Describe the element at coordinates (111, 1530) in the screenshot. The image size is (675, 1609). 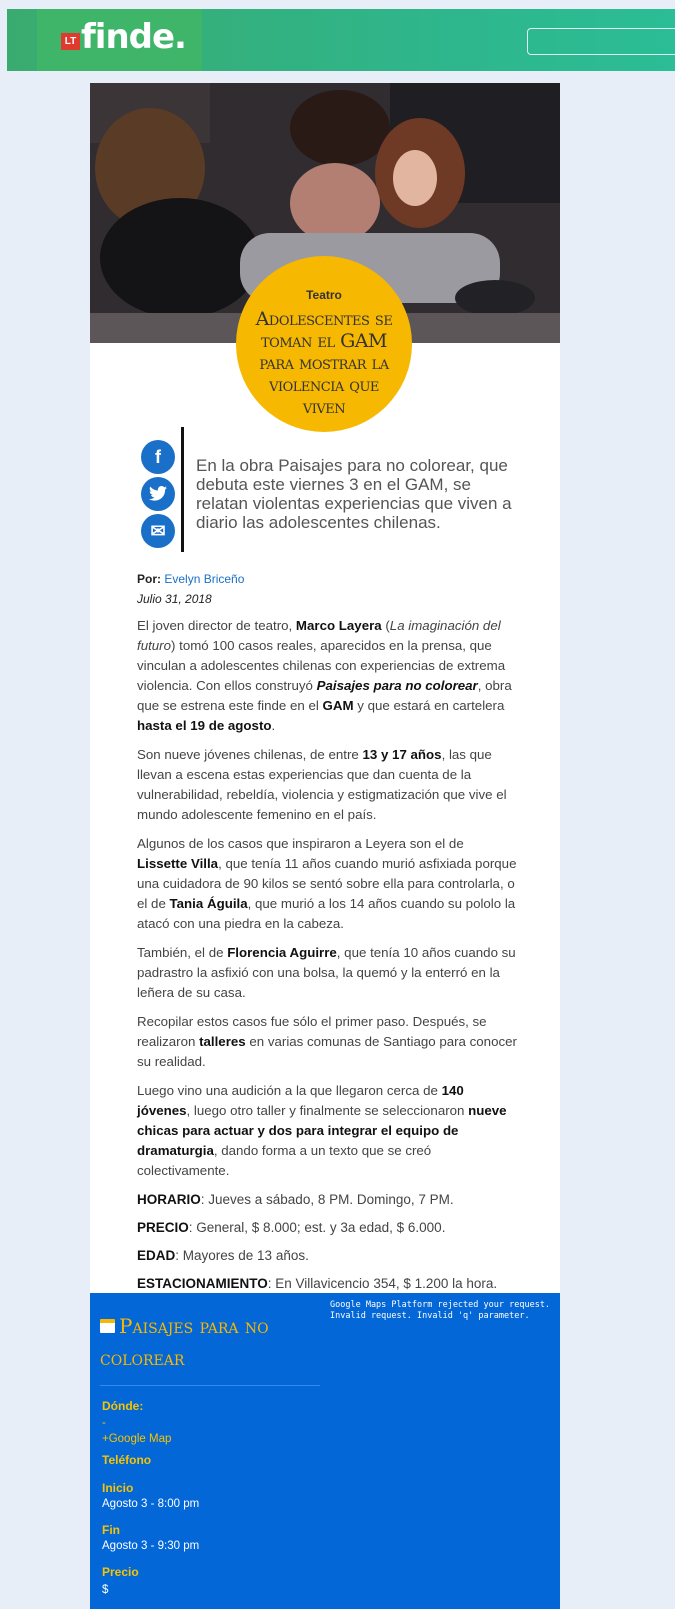
I see `end-label: Fin` at that location.